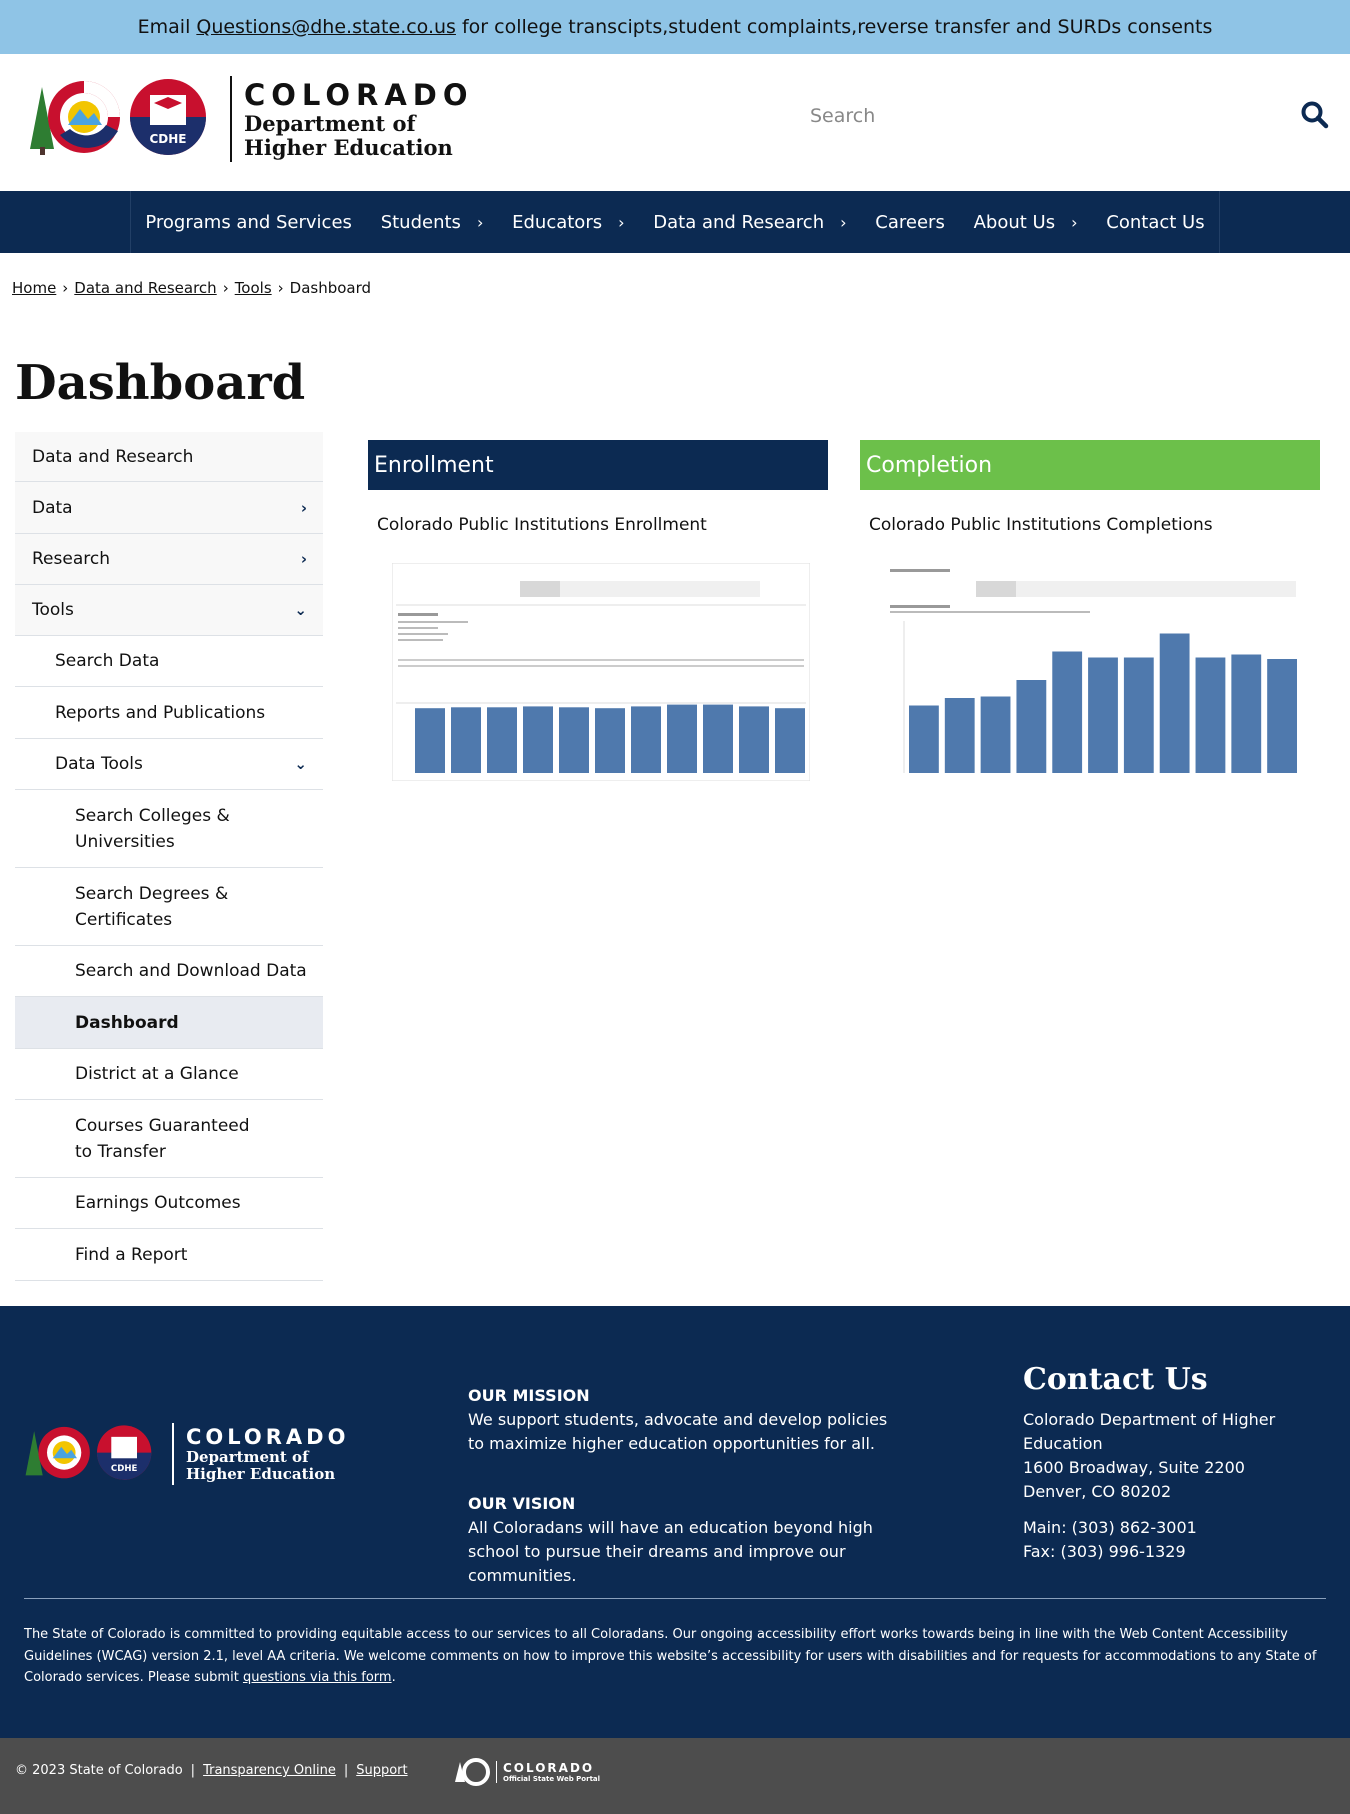 Image resolution: width=1350 pixels, height=1814 pixels. I want to click on sidebar-item-search-data: Search Data, so click(169, 661).